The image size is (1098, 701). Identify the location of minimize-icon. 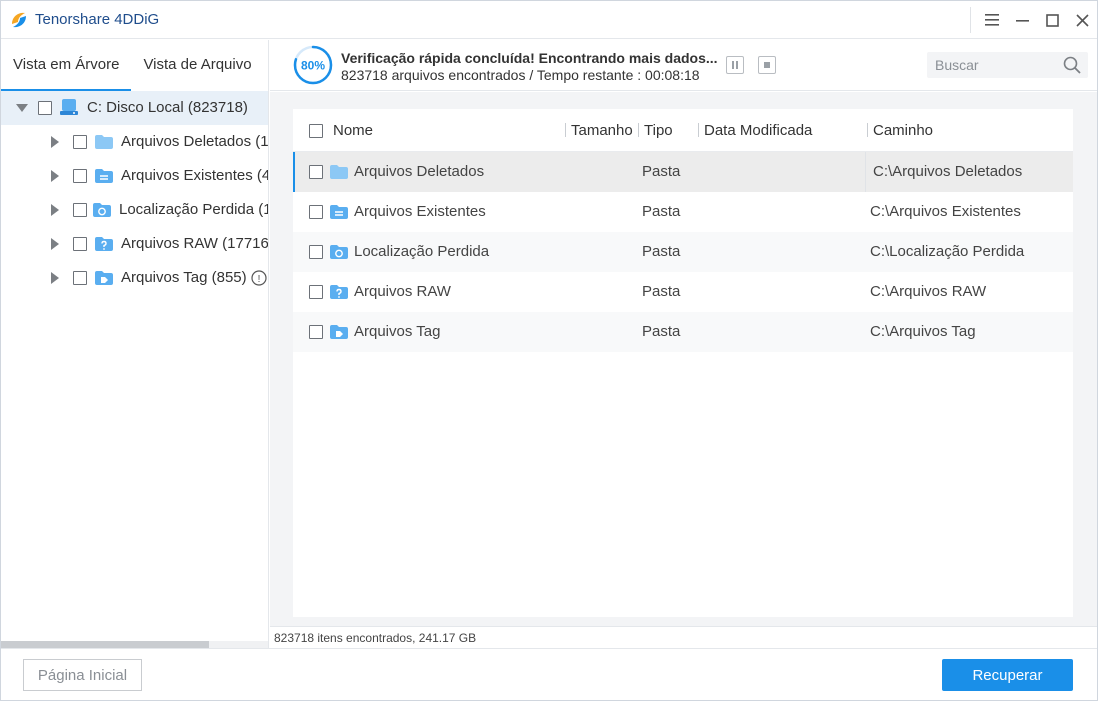
(1022, 20).